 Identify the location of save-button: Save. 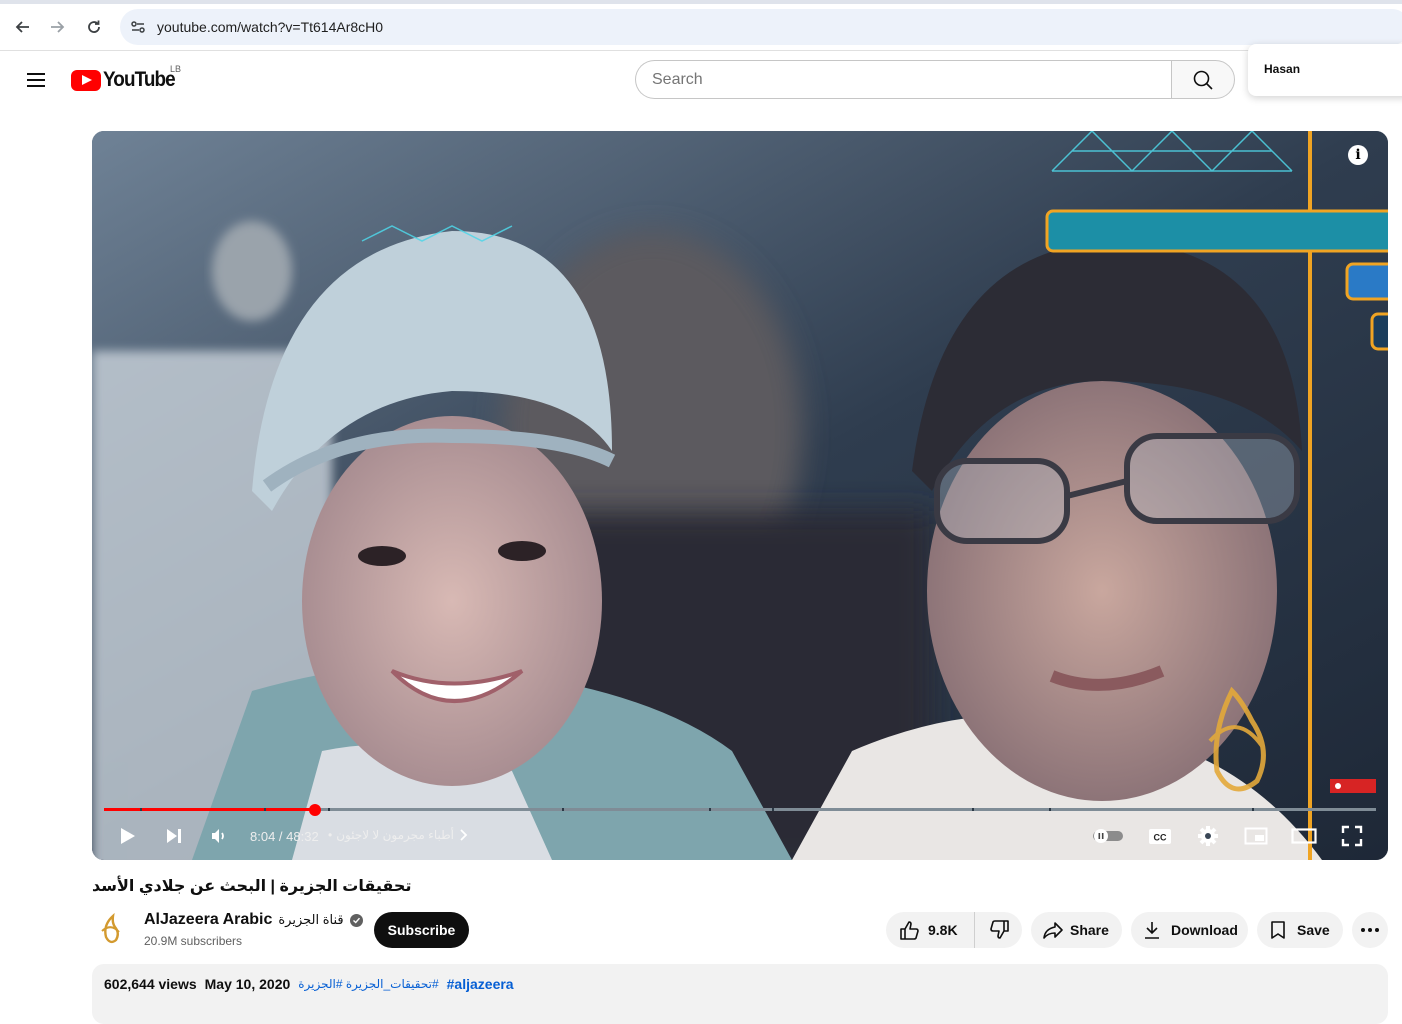
(1300, 930).